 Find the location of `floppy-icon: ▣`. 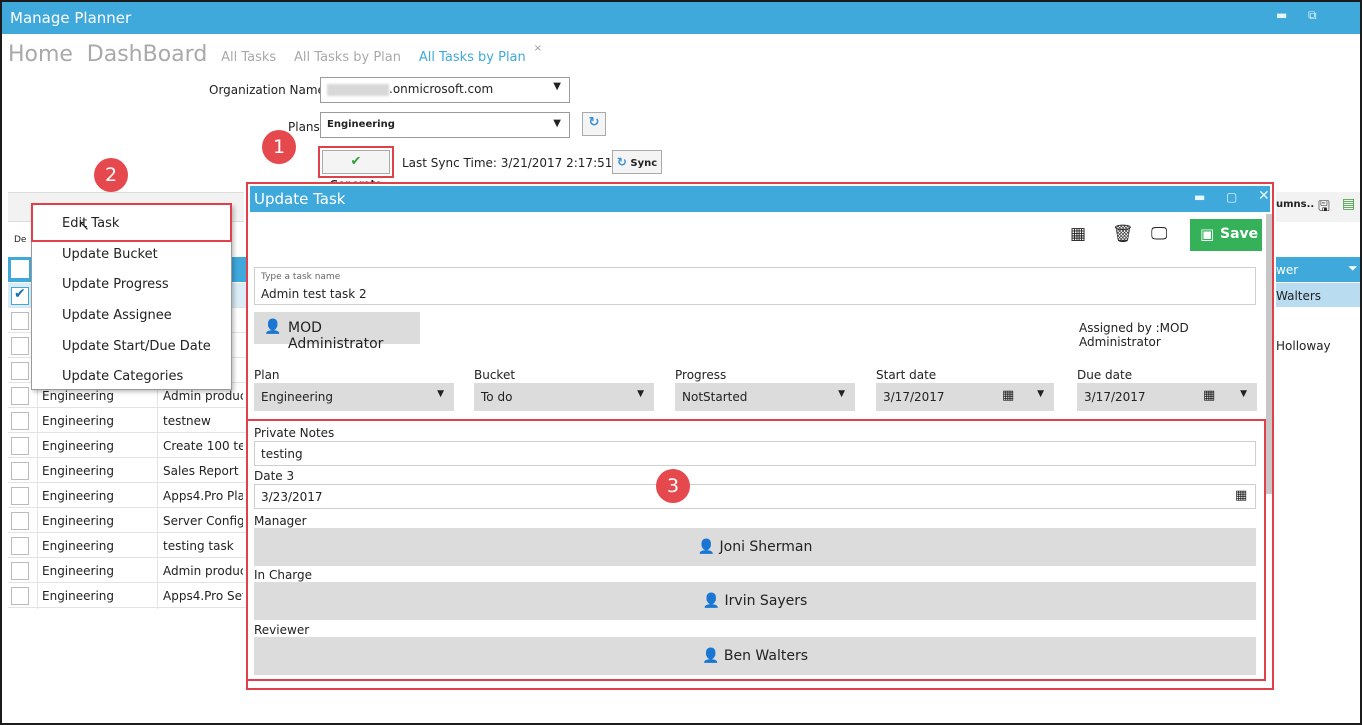

floppy-icon: ▣ is located at coordinates (1207, 234).